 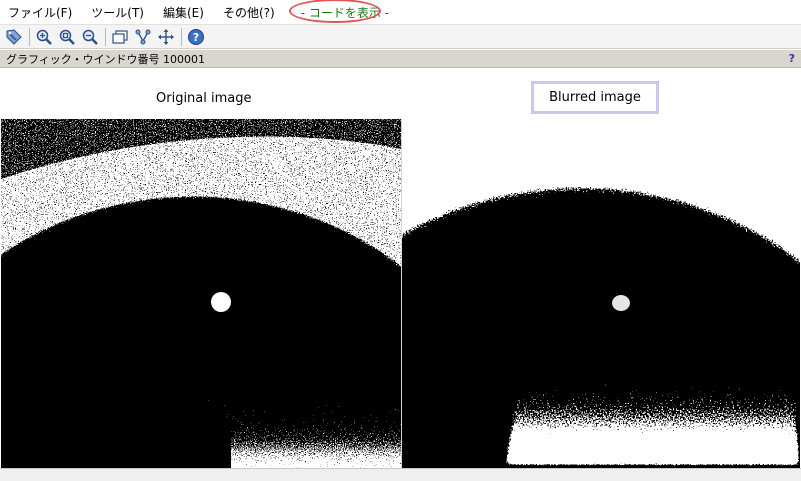 I want to click on status-bar, so click(x=400, y=474).